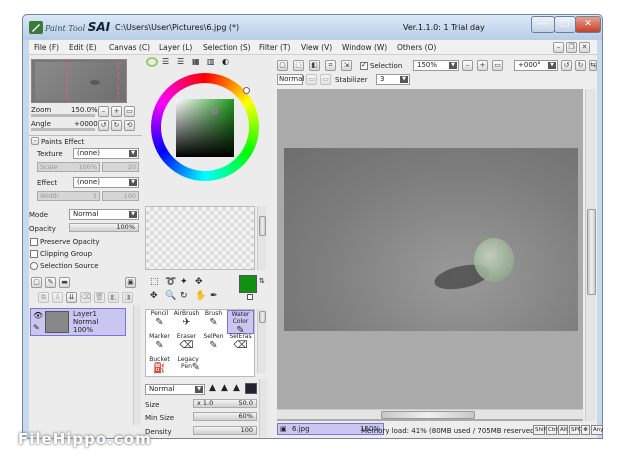 This screenshot has height=458, width=619. I want to click on layer-mask-icon: ◧, so click(113, 297).